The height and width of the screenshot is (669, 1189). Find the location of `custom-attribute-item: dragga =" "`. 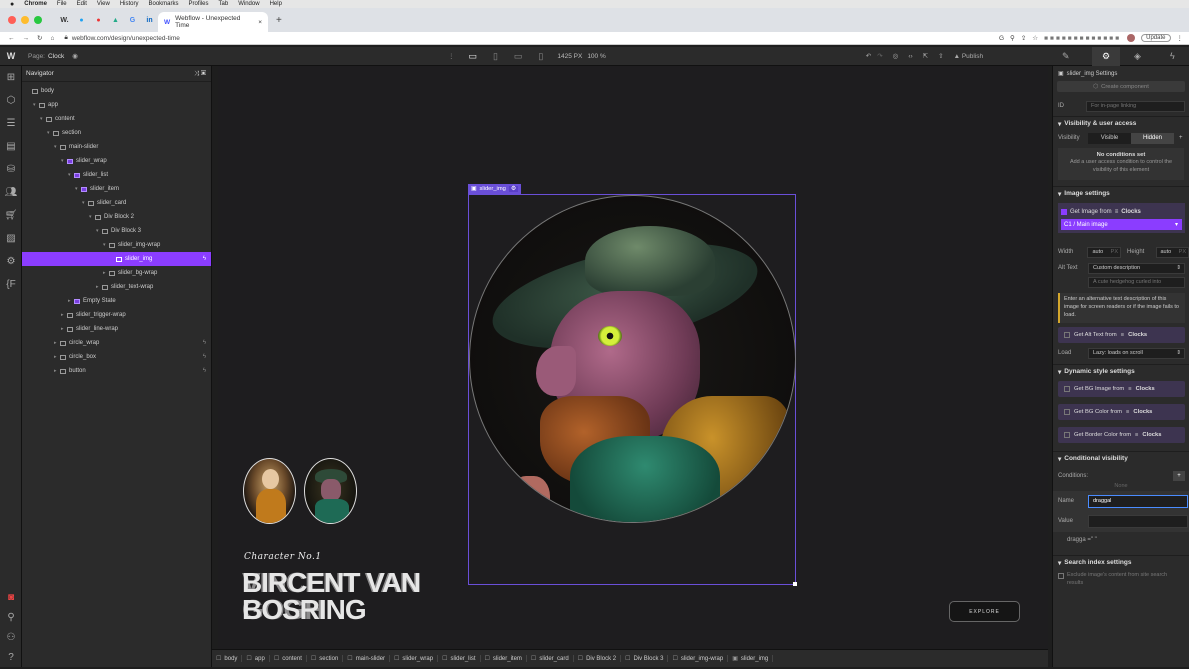

custom-attribute-item: dragga =" " is located at coordinates (1121, 543).